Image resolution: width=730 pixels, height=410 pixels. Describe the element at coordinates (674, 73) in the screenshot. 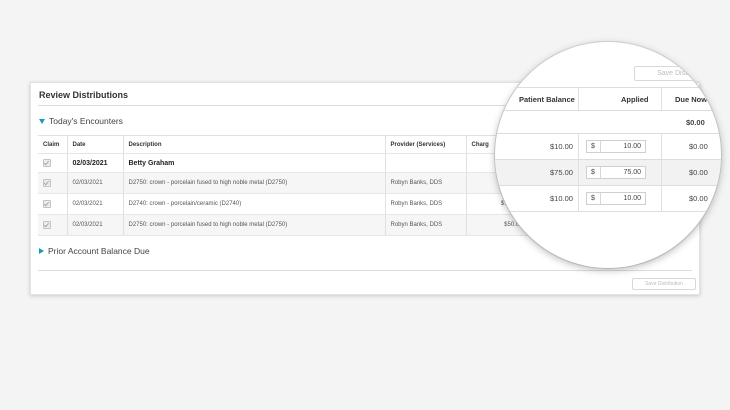

I see `zoomed-save-button: Save Distri` at that location.